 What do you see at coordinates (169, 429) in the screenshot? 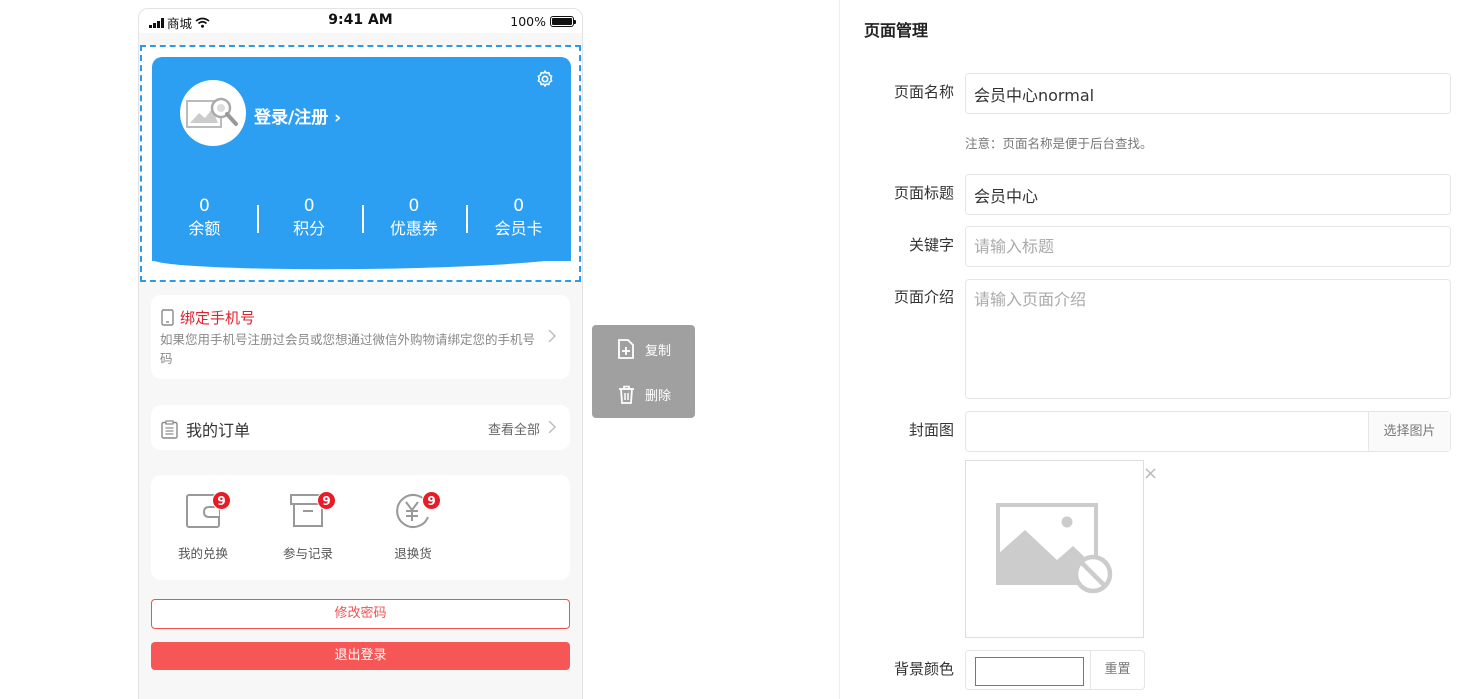
I see `clipboard-icon` at bounding box center [169, 429].